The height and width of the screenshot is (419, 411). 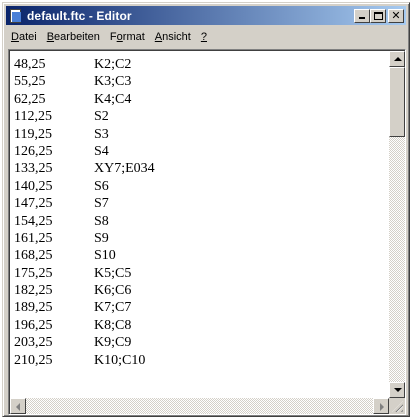 What do you see at coordinates (101, 117) in the screenshot?
I see `line-code: S2` at bounding box center [101, 117].